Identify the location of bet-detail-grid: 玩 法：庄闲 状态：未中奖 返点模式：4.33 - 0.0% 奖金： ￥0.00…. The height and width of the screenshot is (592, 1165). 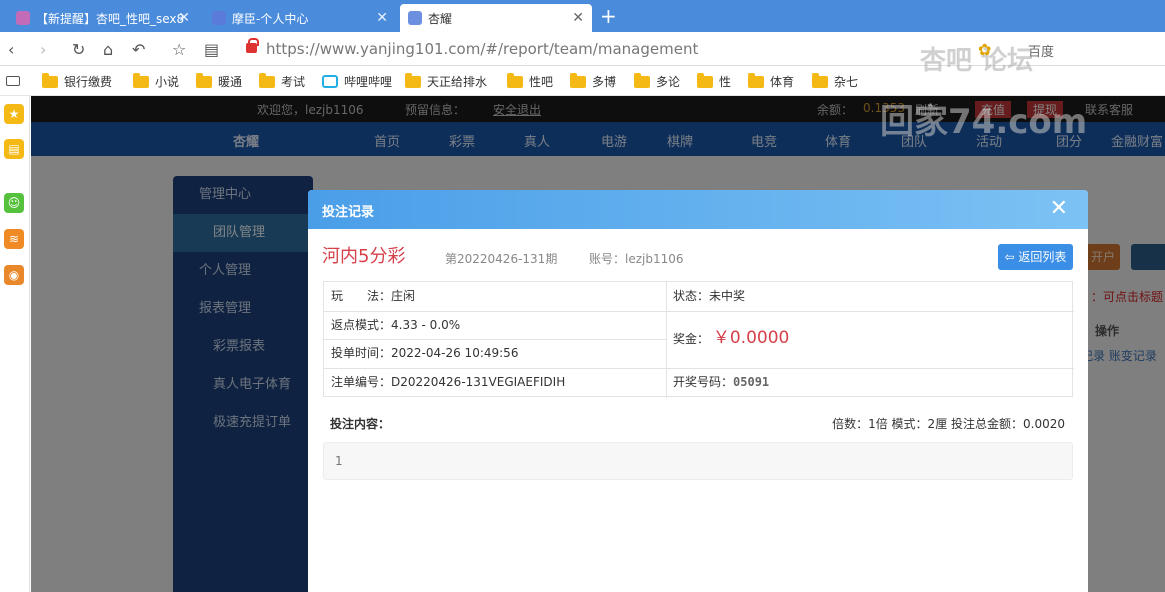
(698, 339).